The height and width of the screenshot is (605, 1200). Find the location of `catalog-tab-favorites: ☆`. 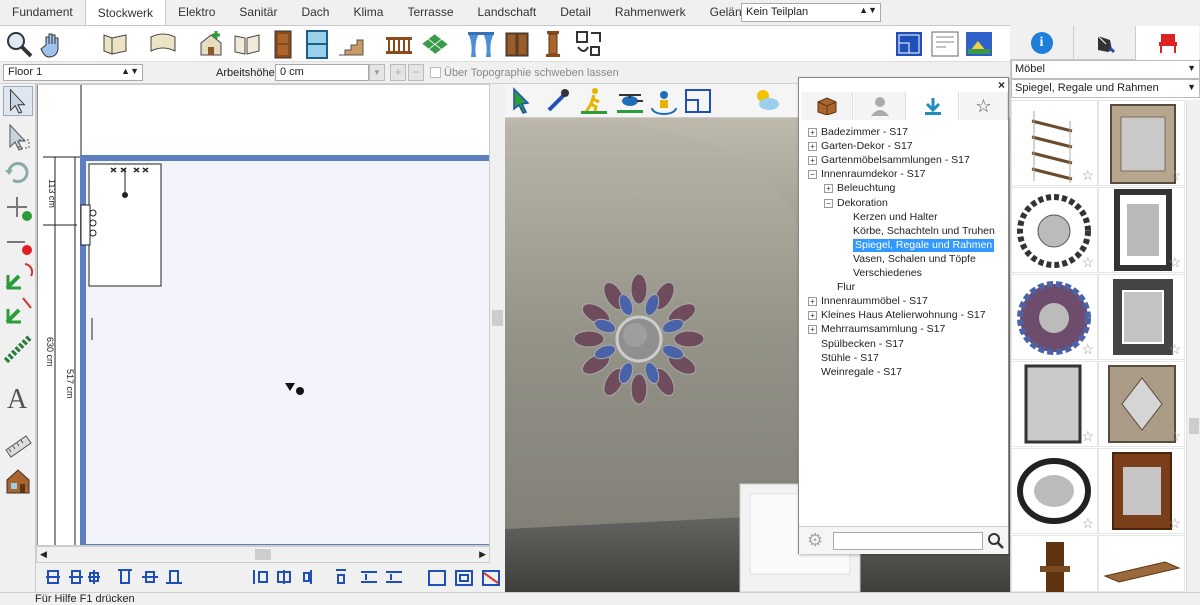

catalog-tab-favorites: ☆ is located at coordinates (984, 106).